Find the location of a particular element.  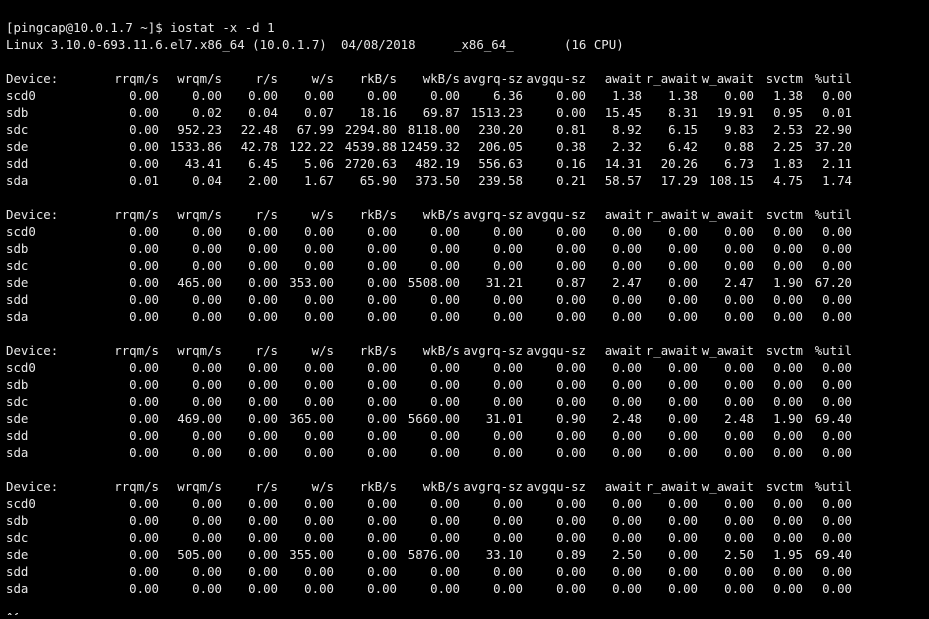

header-wawait: w_await is located at coordinates (727, 486).